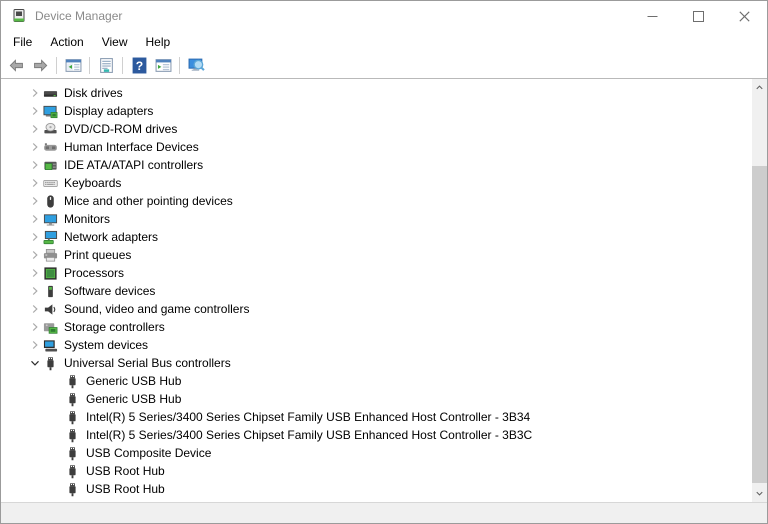  What do you see at coordinates (125, 471) in the screenshot?
I see `tree-item-label: USB Root Hub` at bounding box center [125, 471].